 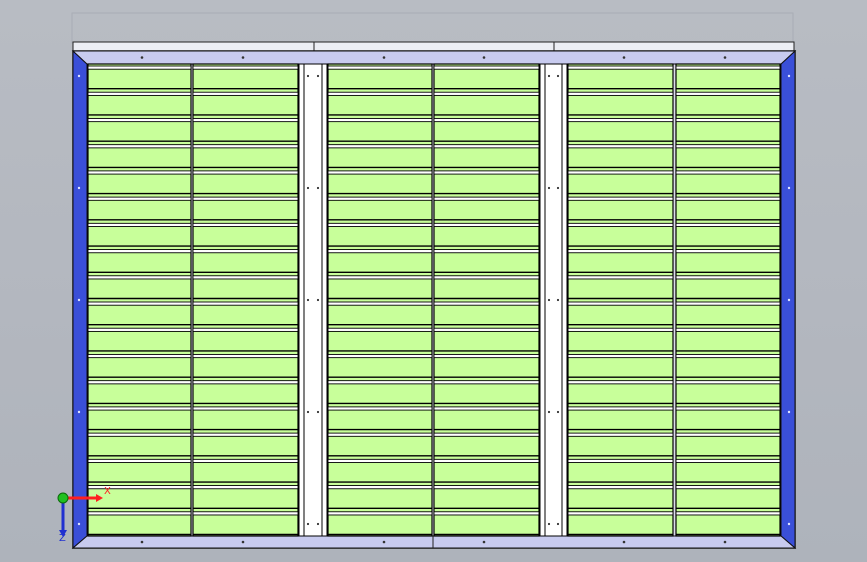 I want to click on y-axis-dot, so click(x=63, y=498).